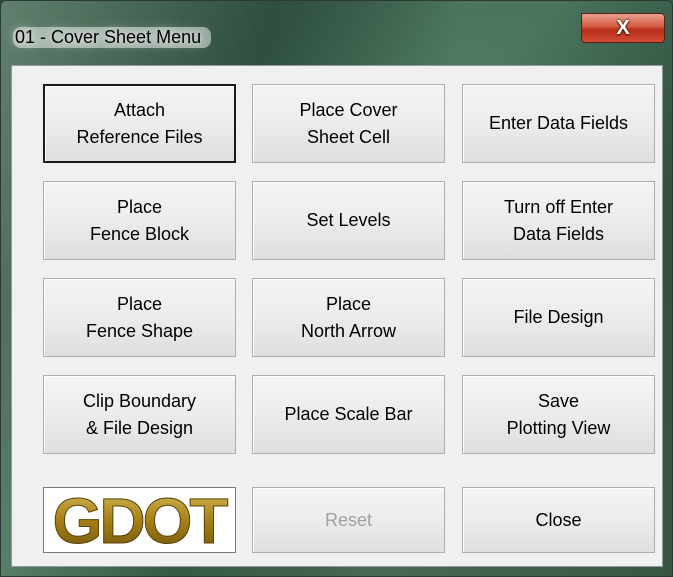 The width and height of the screenshot is (673, 577). Describe the element at coordinates (558, 123) in the screenshot. I see `enter-data-fields-button: Enter Data Fields` at that location.